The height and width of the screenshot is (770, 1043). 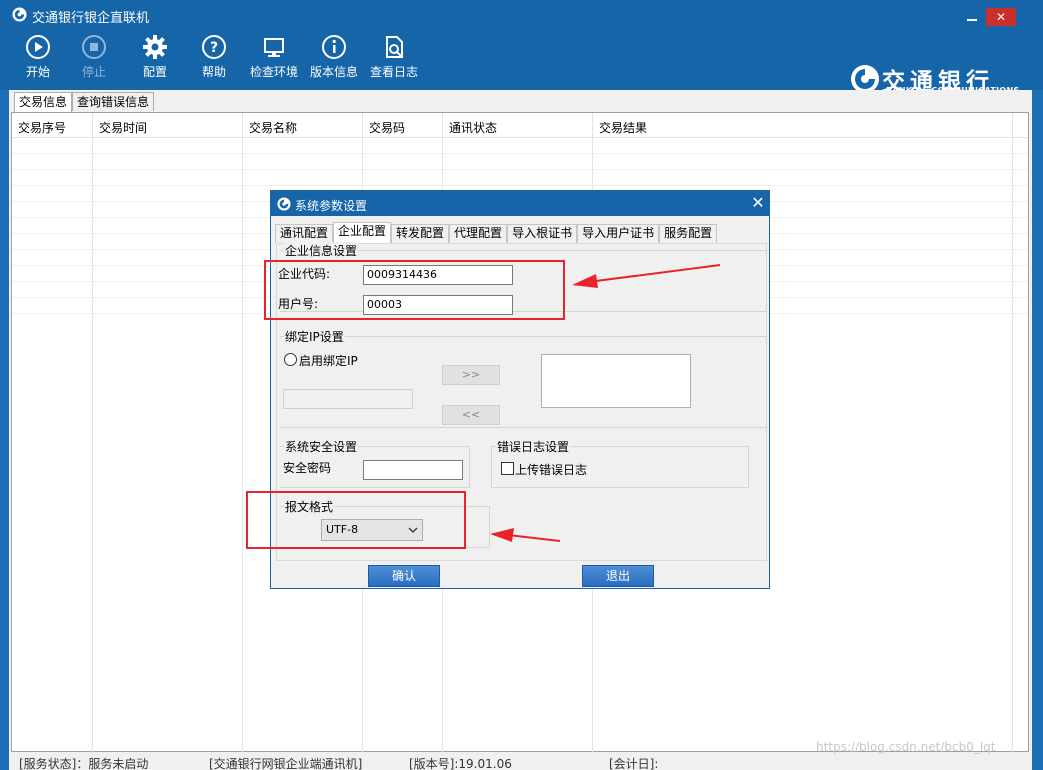 I want to click on enable-bind-ip-radio, so click(x=290, y=359).